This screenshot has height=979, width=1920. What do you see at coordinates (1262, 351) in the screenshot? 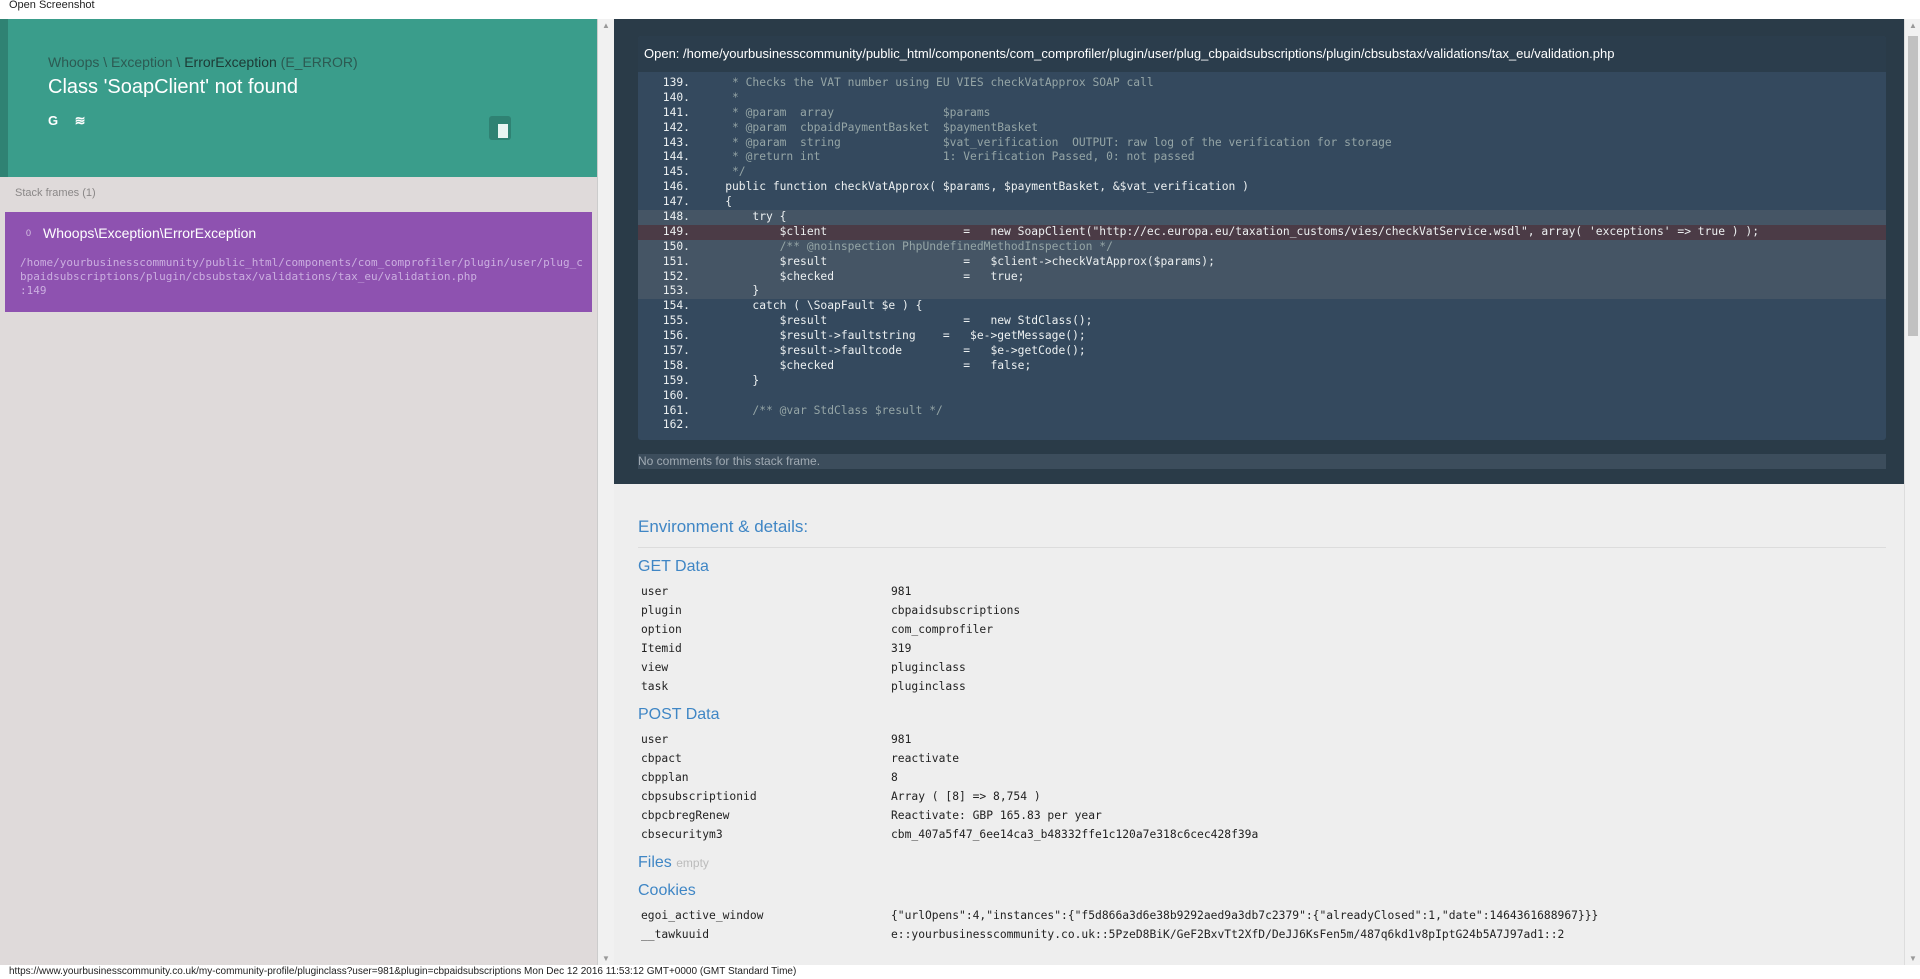
I see `code-line: 157. $result->faultcode = $e->getCode();` at bounding box center [1262, 351].